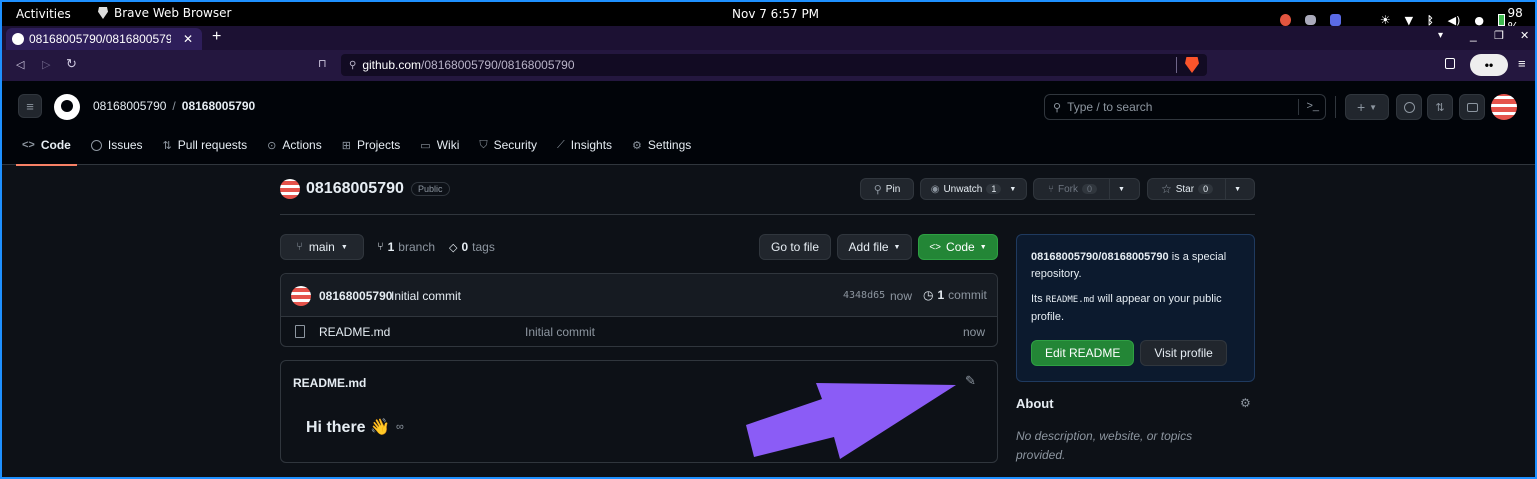  What do you see at coordinates (1201, 189) in the screenshot?
I see `star-button: ☆ Star 0 ▼` at bounding box center [1201, 189].